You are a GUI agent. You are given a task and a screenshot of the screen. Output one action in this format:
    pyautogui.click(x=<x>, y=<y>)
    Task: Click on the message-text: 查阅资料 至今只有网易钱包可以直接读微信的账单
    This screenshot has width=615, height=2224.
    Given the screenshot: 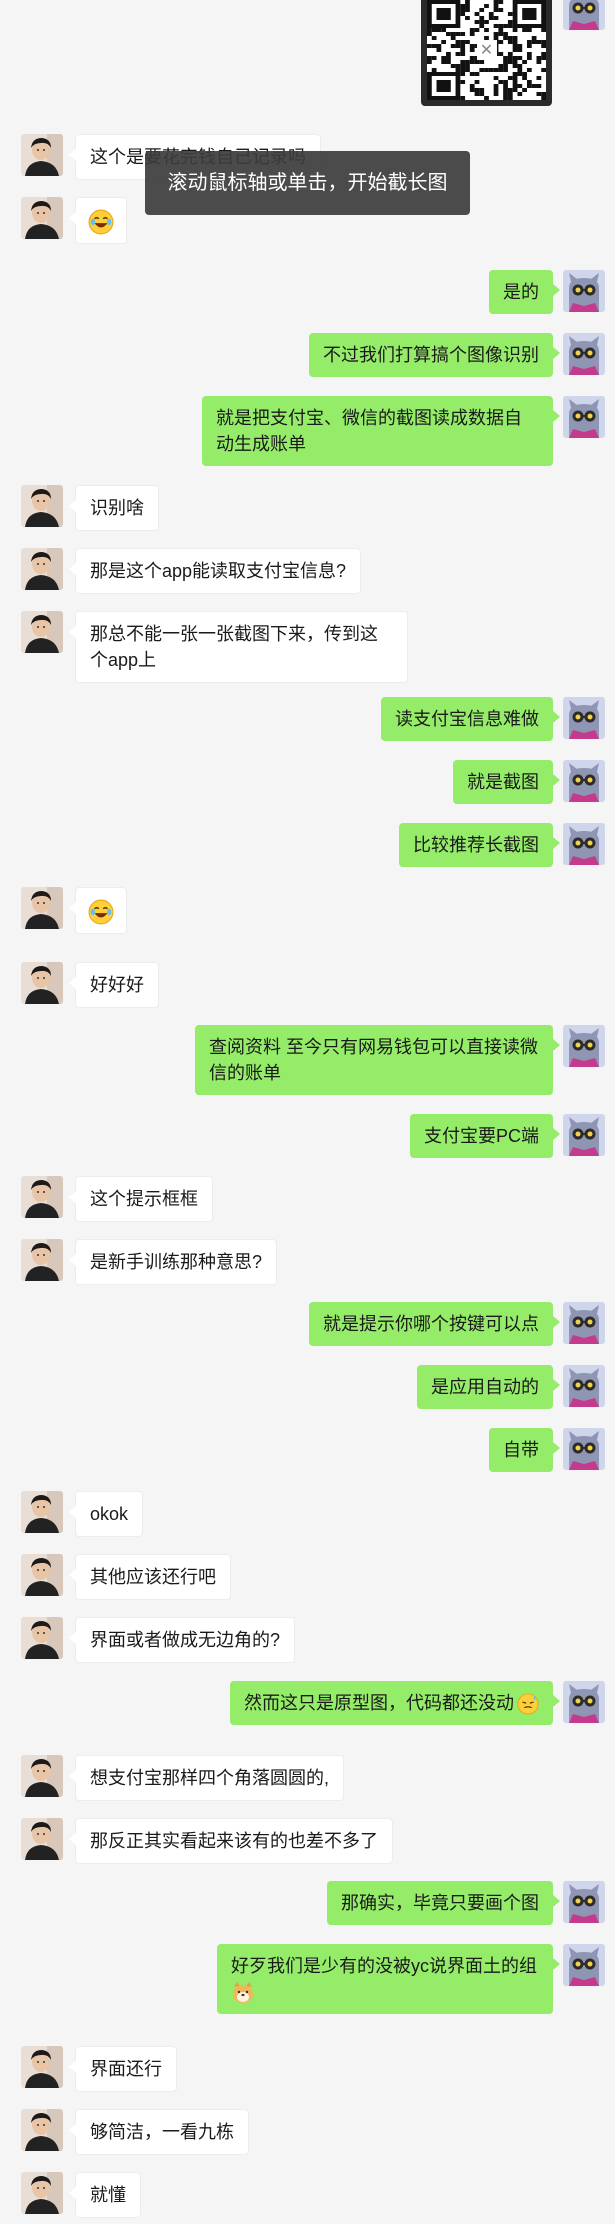 What is the action you would take?
    pyautogui.click(x=373, y=1060)
    